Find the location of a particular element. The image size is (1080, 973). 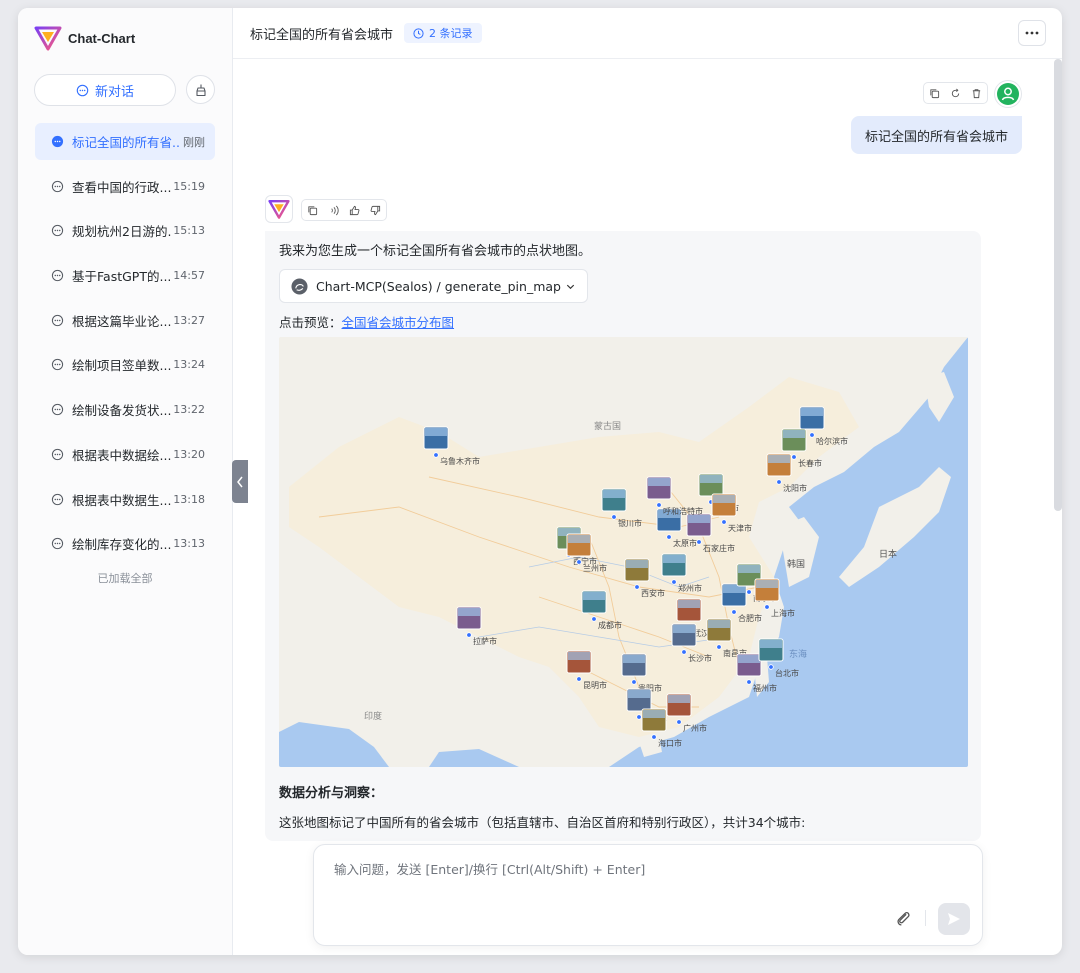

map-label-korea: 韩国 is located at coordinates (796, 564).